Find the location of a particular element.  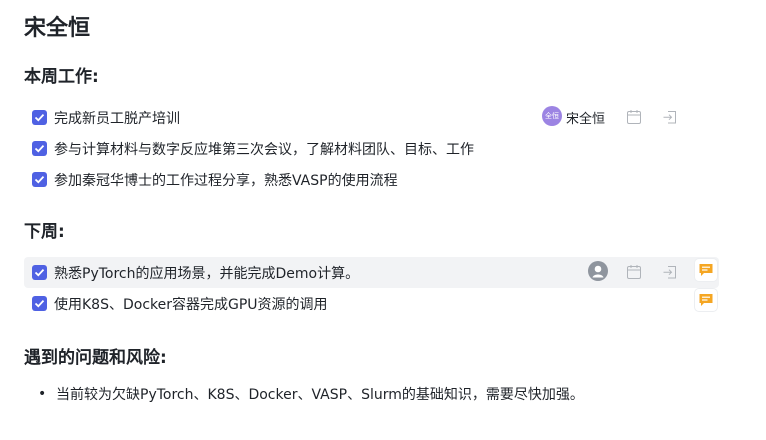

assignee-placeholder-icon is located at coordinates (598, 271).